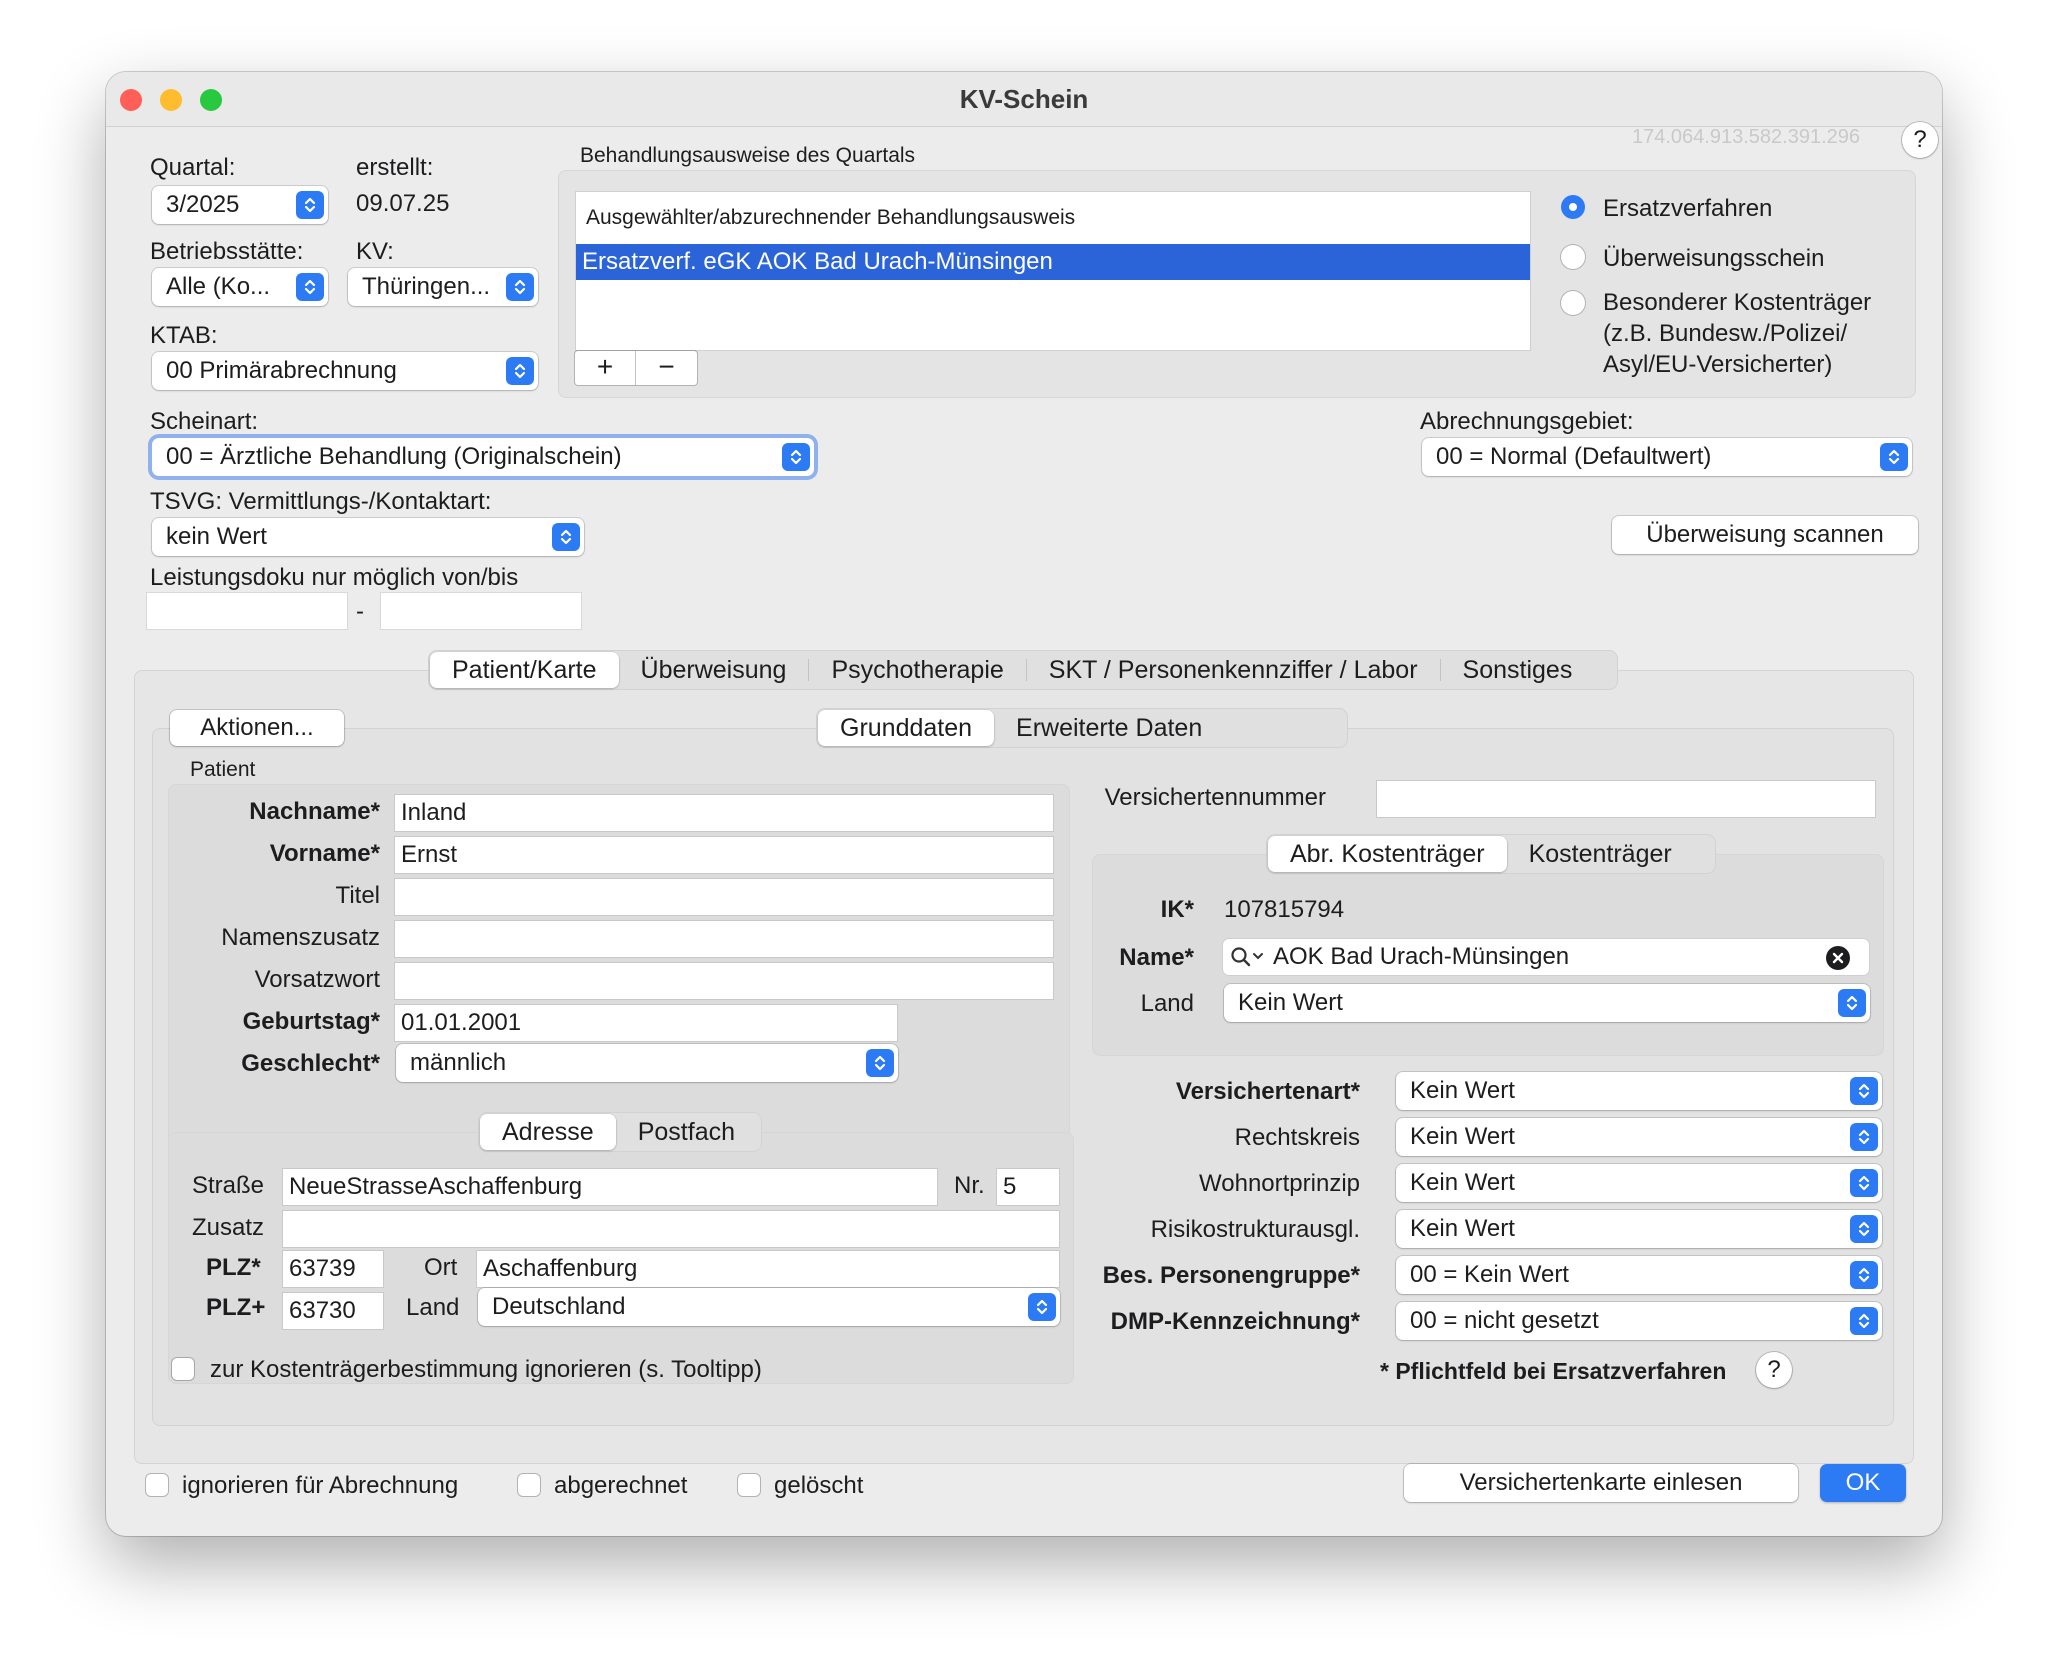 The image size is (2048, 1678). What do you see at coordinates (1547, 1003) in the screenshot?
I see `kostentraeger-land-select: Kein Wert` at bounding box center [1547, 1003].